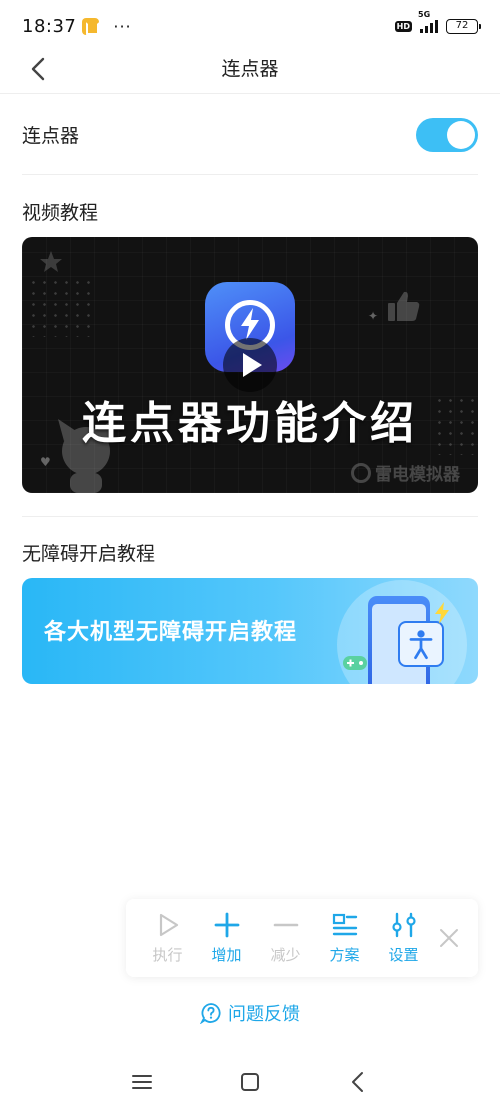 Image resolution: width=500 pixels, height=1113 pixels. What do you see at coordinates (344, 924) in the screenshot?
I see `list-icon` at bounding box center [344, 924].